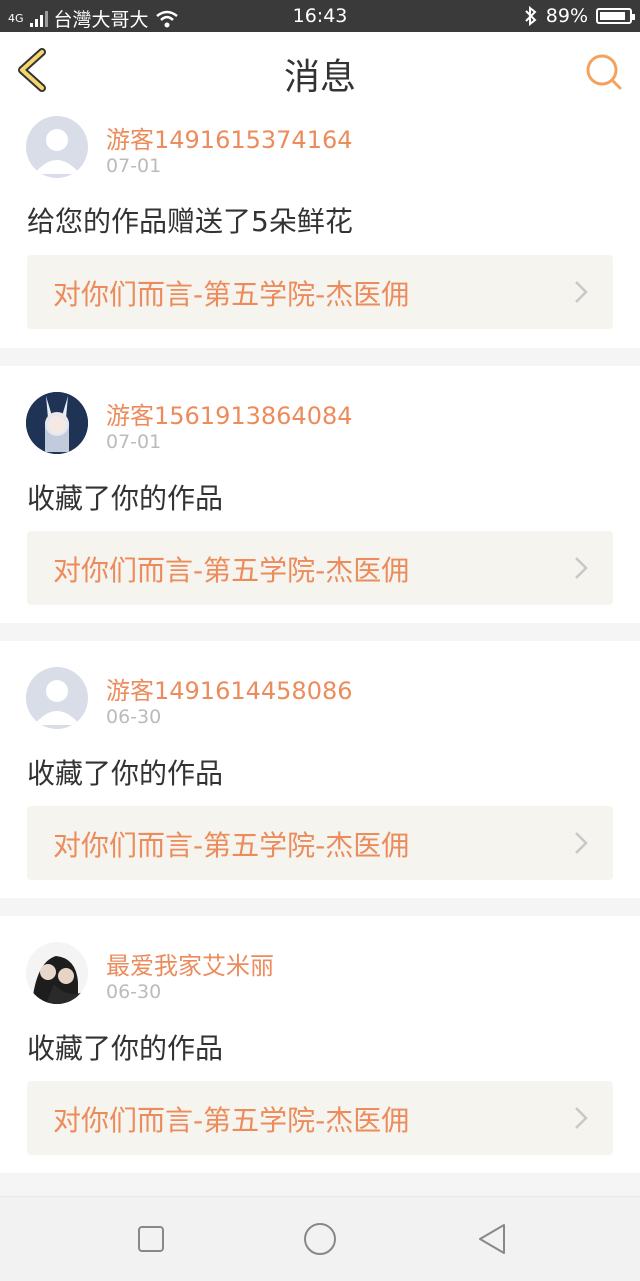  What do you see at coordinates (319, 77) in the screenshot?
I see `page-title: 消息` at bounding box center [319, 77].